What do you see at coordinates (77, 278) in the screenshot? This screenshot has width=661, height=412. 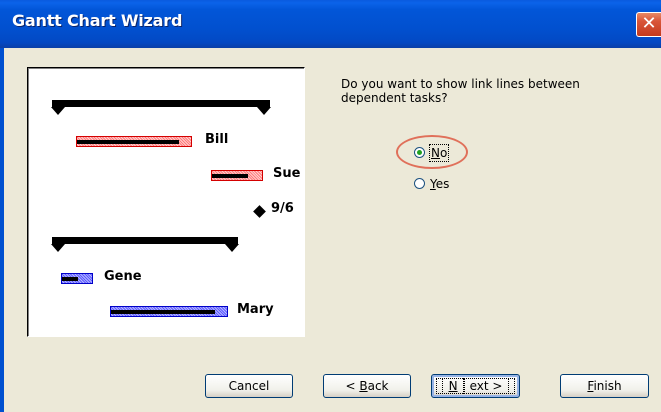 I see `task-bar-gene` at bounding box center [77, 278].